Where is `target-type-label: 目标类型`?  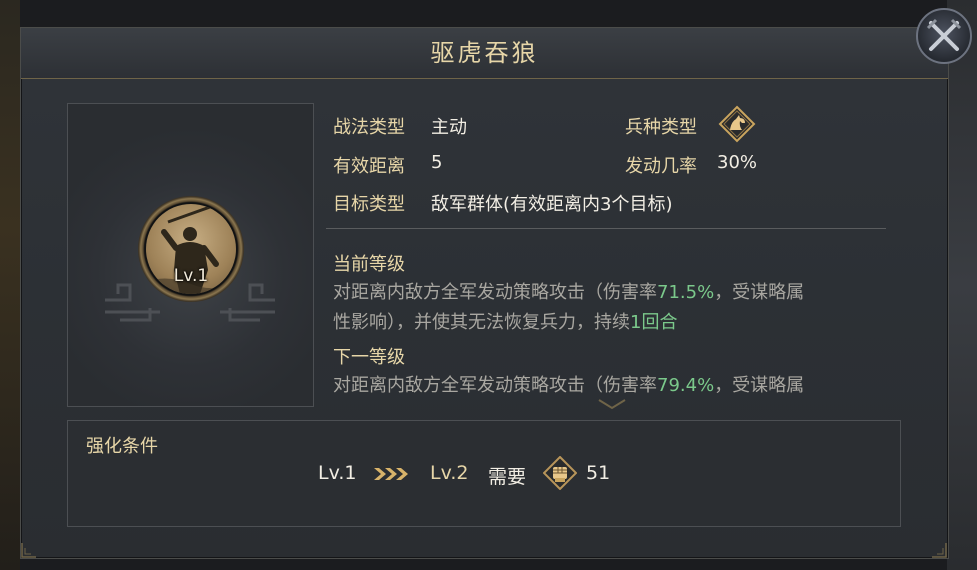
target-type-label: 目标类型 is located at coordinates (369, 204).